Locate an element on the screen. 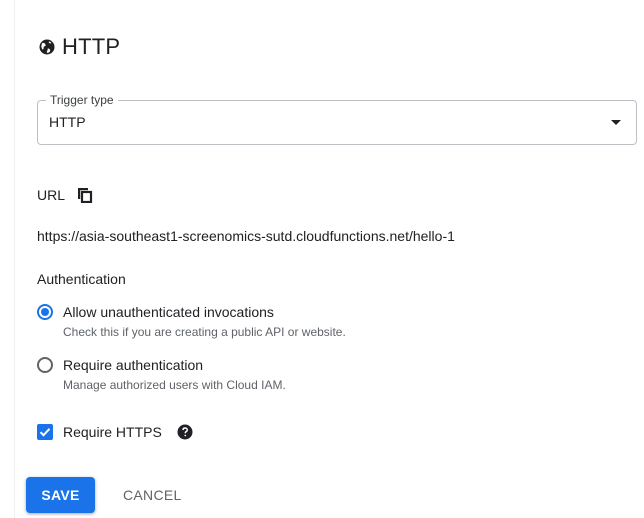 This screenshot has width=644, height=518. panel-title: HTTP is located at coordinates (91, 46).